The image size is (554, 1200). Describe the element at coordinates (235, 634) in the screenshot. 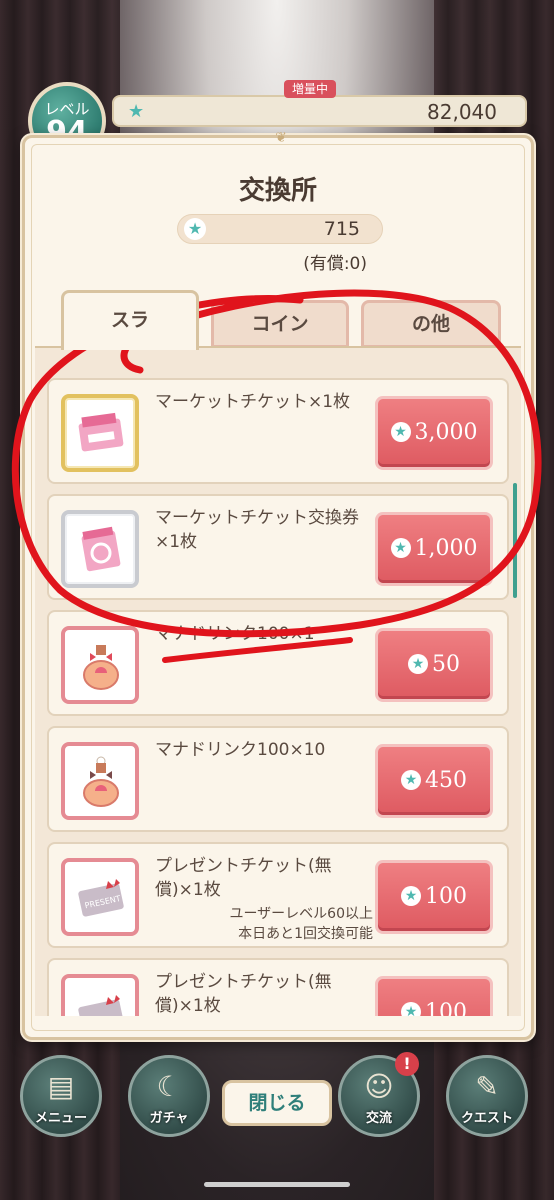

I see `item-name: マナドリンク100×1` at that location.